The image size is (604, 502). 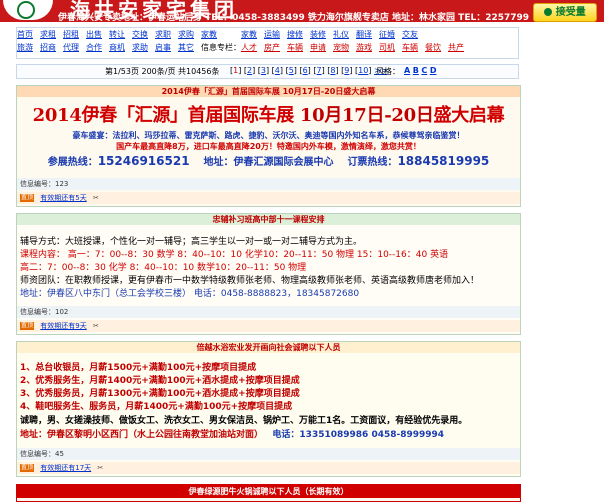 I want to click on valid-days-link: 有效期还有5天, so click(x=63, y=198).